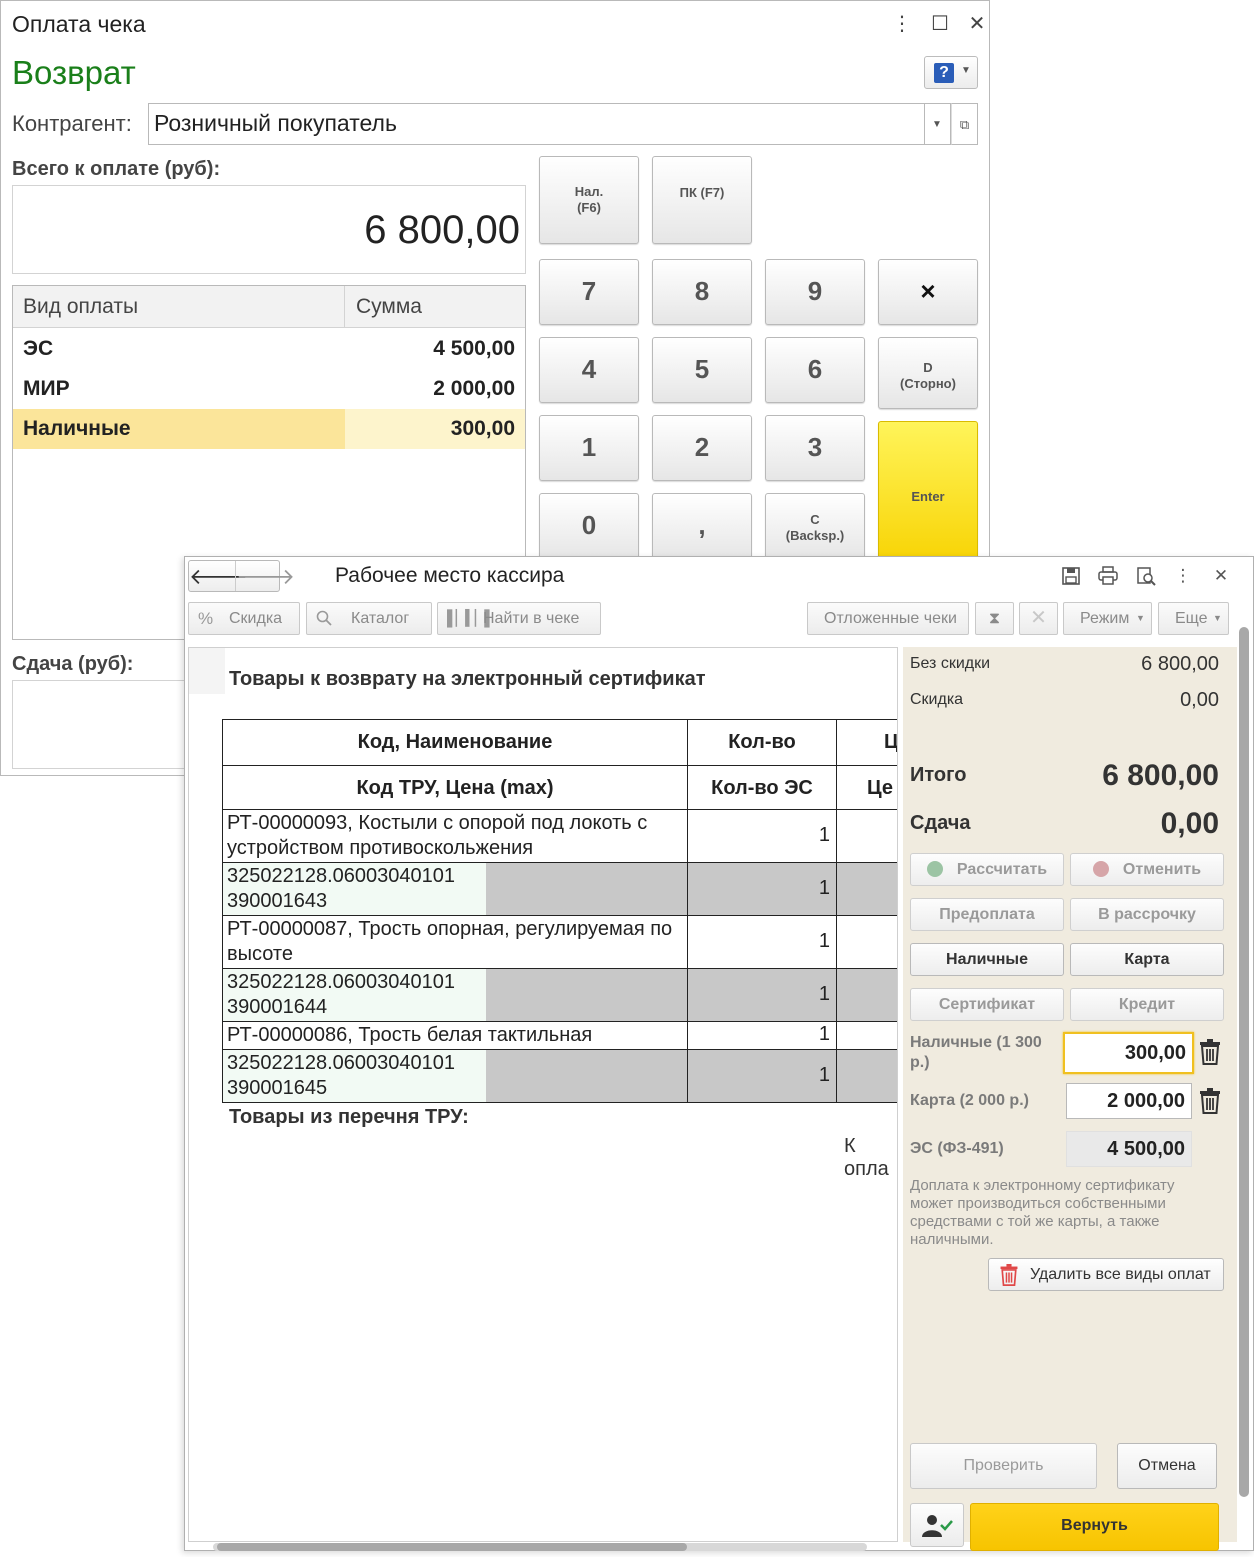 Image resolution: width=1254 pixels, height=1557 pixels. What do you see at coordinates (987, 959) in the screenshot?
I see `cash-button: Наличные` at bounding box center [987, 959].